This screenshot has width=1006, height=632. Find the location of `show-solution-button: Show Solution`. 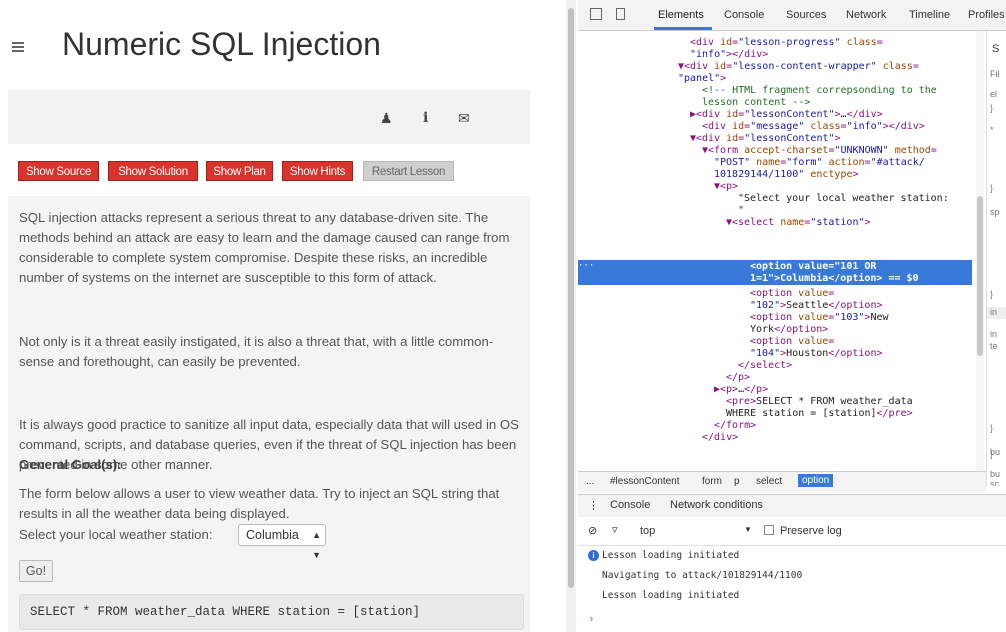

show-solution-button: Show Solution is located at coordinates (153, 171).